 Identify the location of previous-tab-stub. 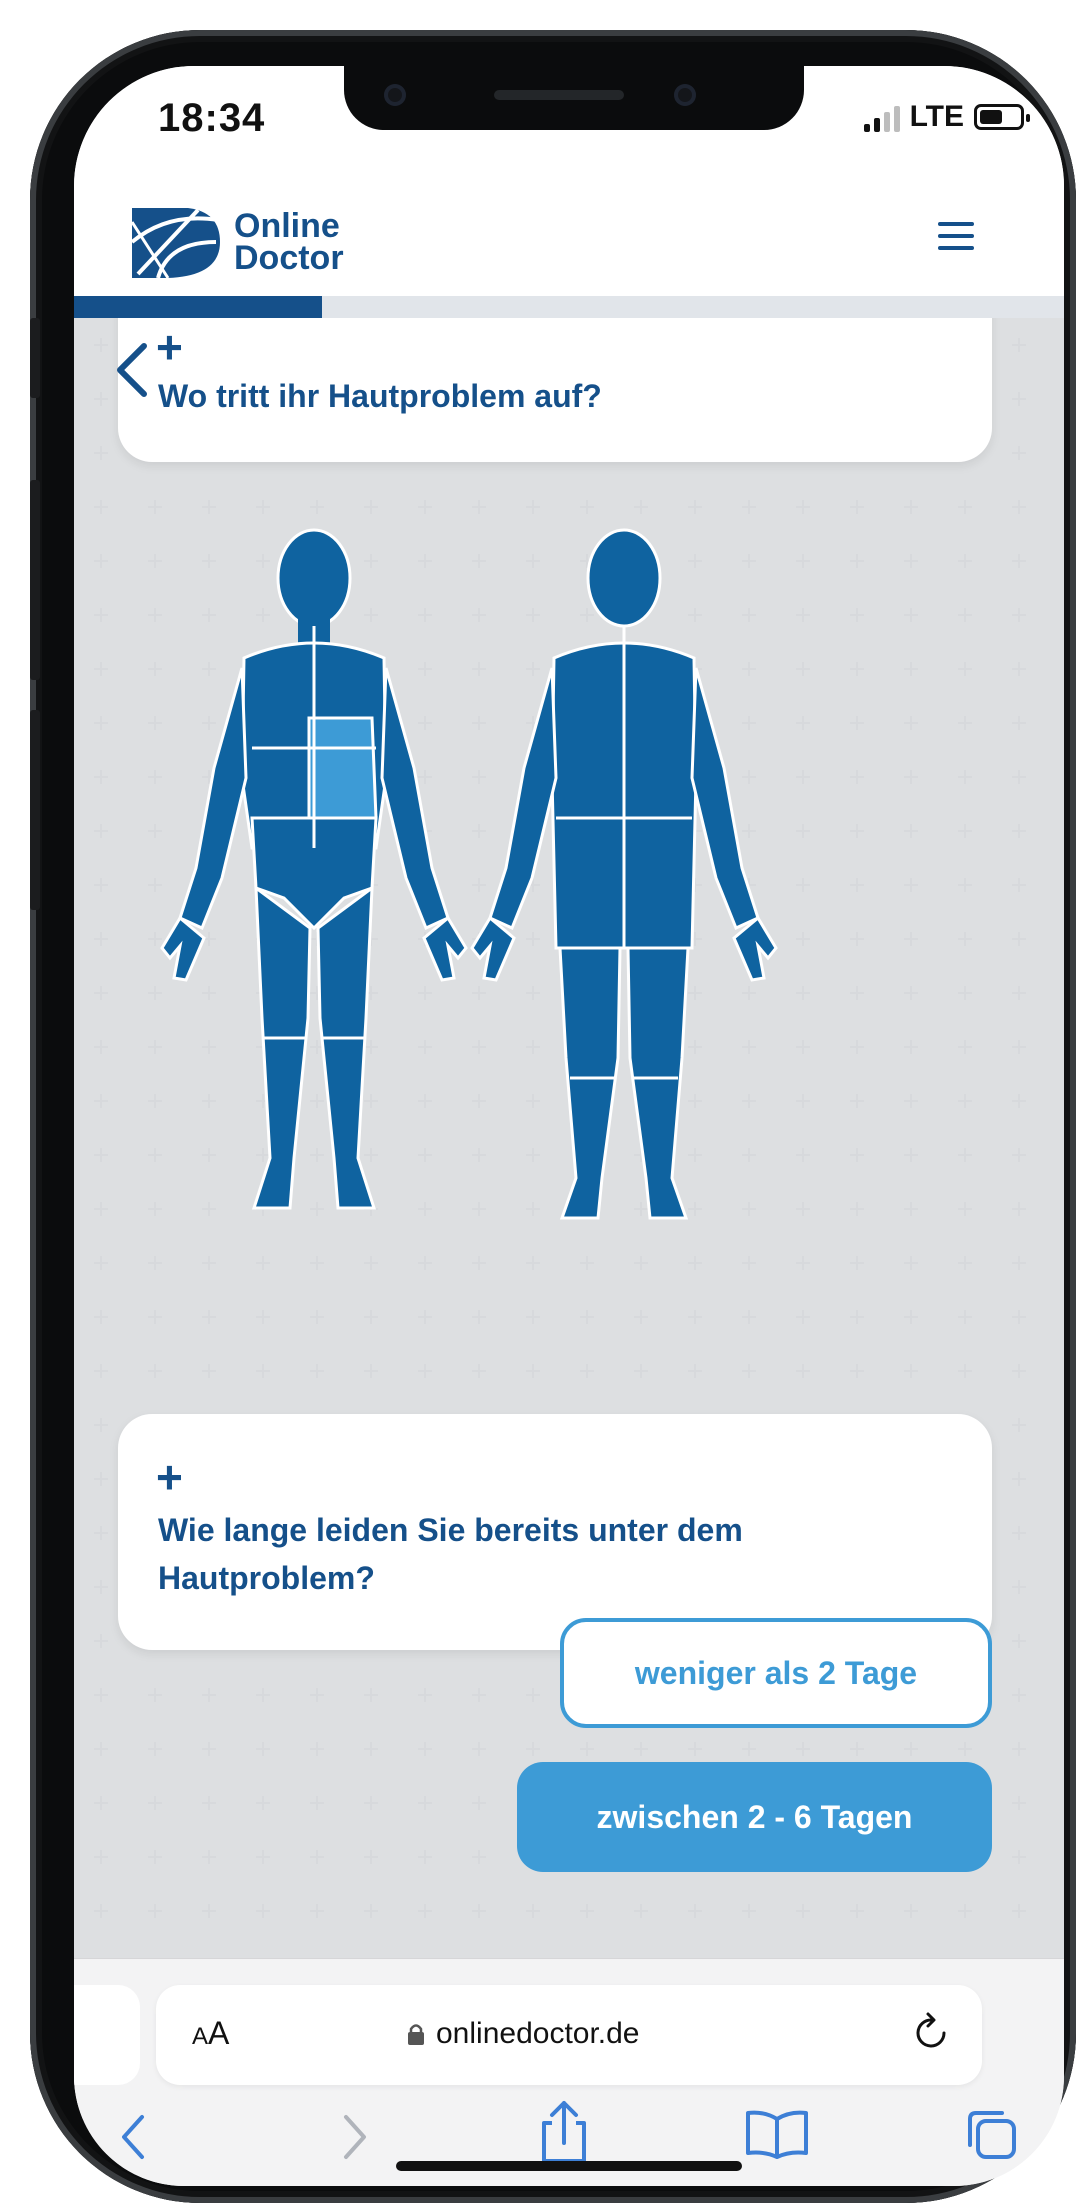
(107, 2035).